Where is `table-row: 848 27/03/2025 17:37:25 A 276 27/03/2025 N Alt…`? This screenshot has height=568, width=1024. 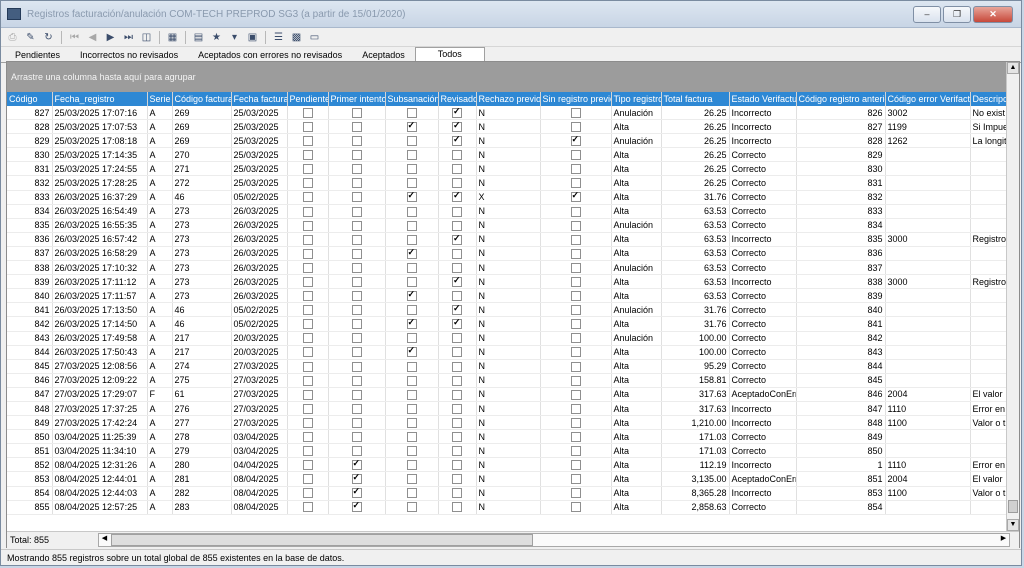
table-row: 848 27/03/2025 17:37:25 A 276 27/03/2025 N Alt… is located at coordinates (507, 409).